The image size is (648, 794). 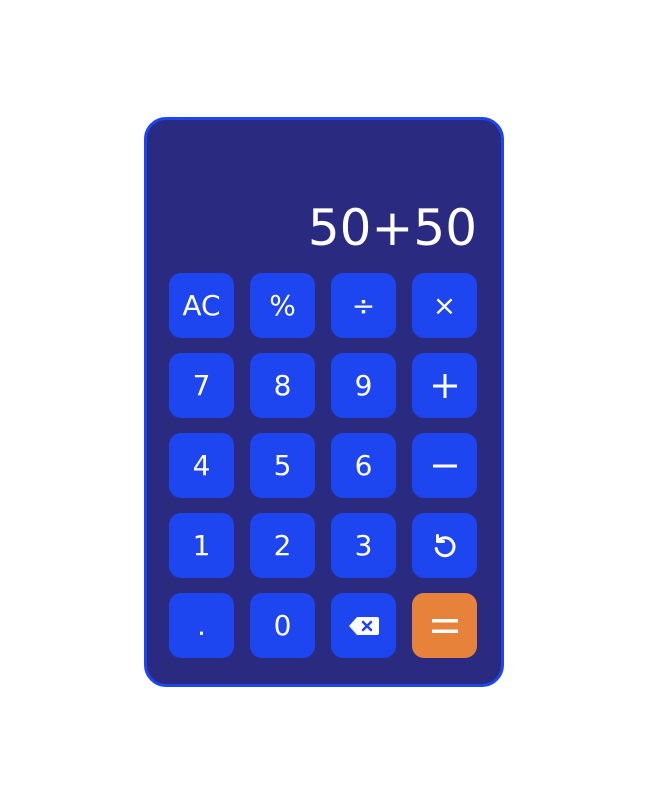 I want to click on calculator-display: 50+50, so click(x=392, y=228).